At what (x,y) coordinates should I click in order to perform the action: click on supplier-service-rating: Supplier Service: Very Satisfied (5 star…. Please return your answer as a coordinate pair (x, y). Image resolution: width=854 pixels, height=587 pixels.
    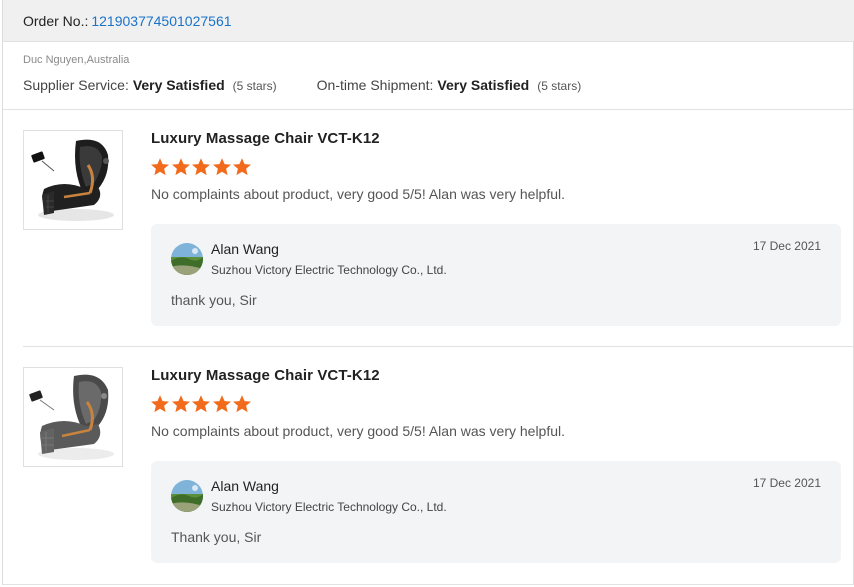
    Looking at the image, I should click on (150, 85).